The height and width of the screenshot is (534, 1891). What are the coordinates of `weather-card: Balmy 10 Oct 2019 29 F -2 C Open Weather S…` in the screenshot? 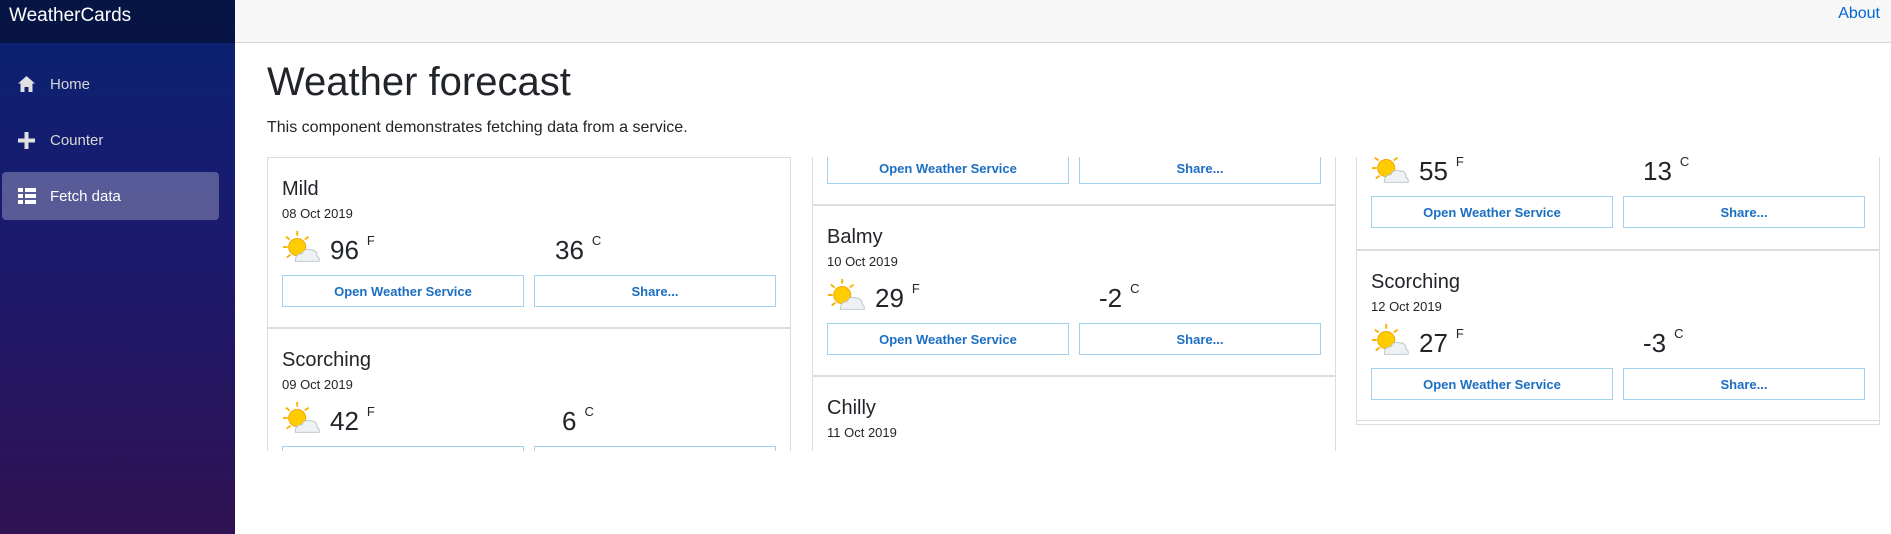 It's located at (1074, 290).